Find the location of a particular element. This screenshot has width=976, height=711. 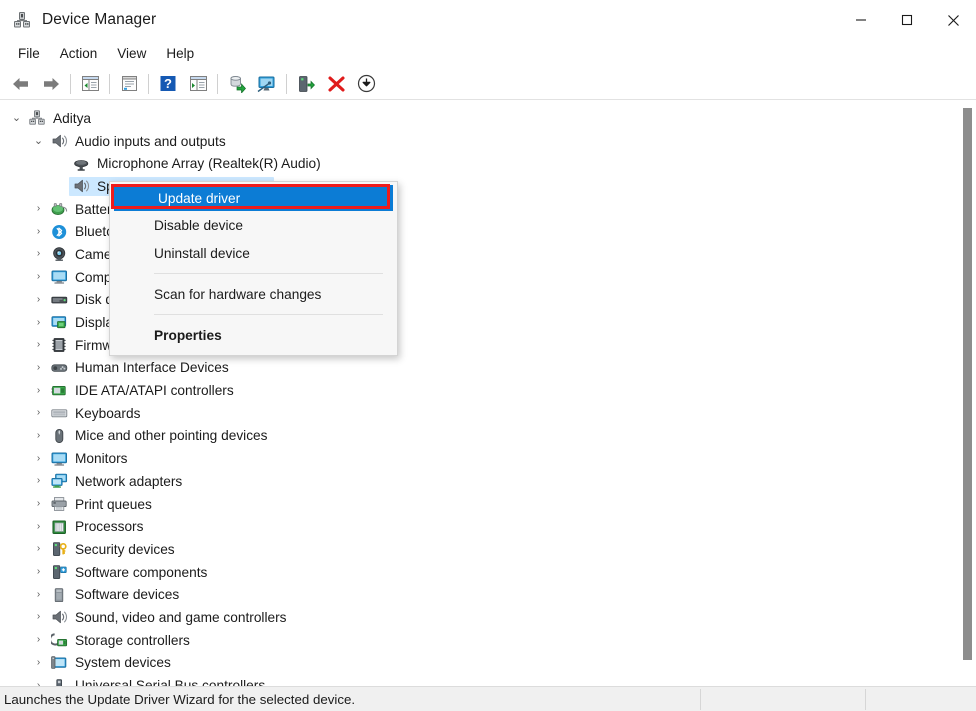

enable-device-icon is located at coordinates (306, 84).